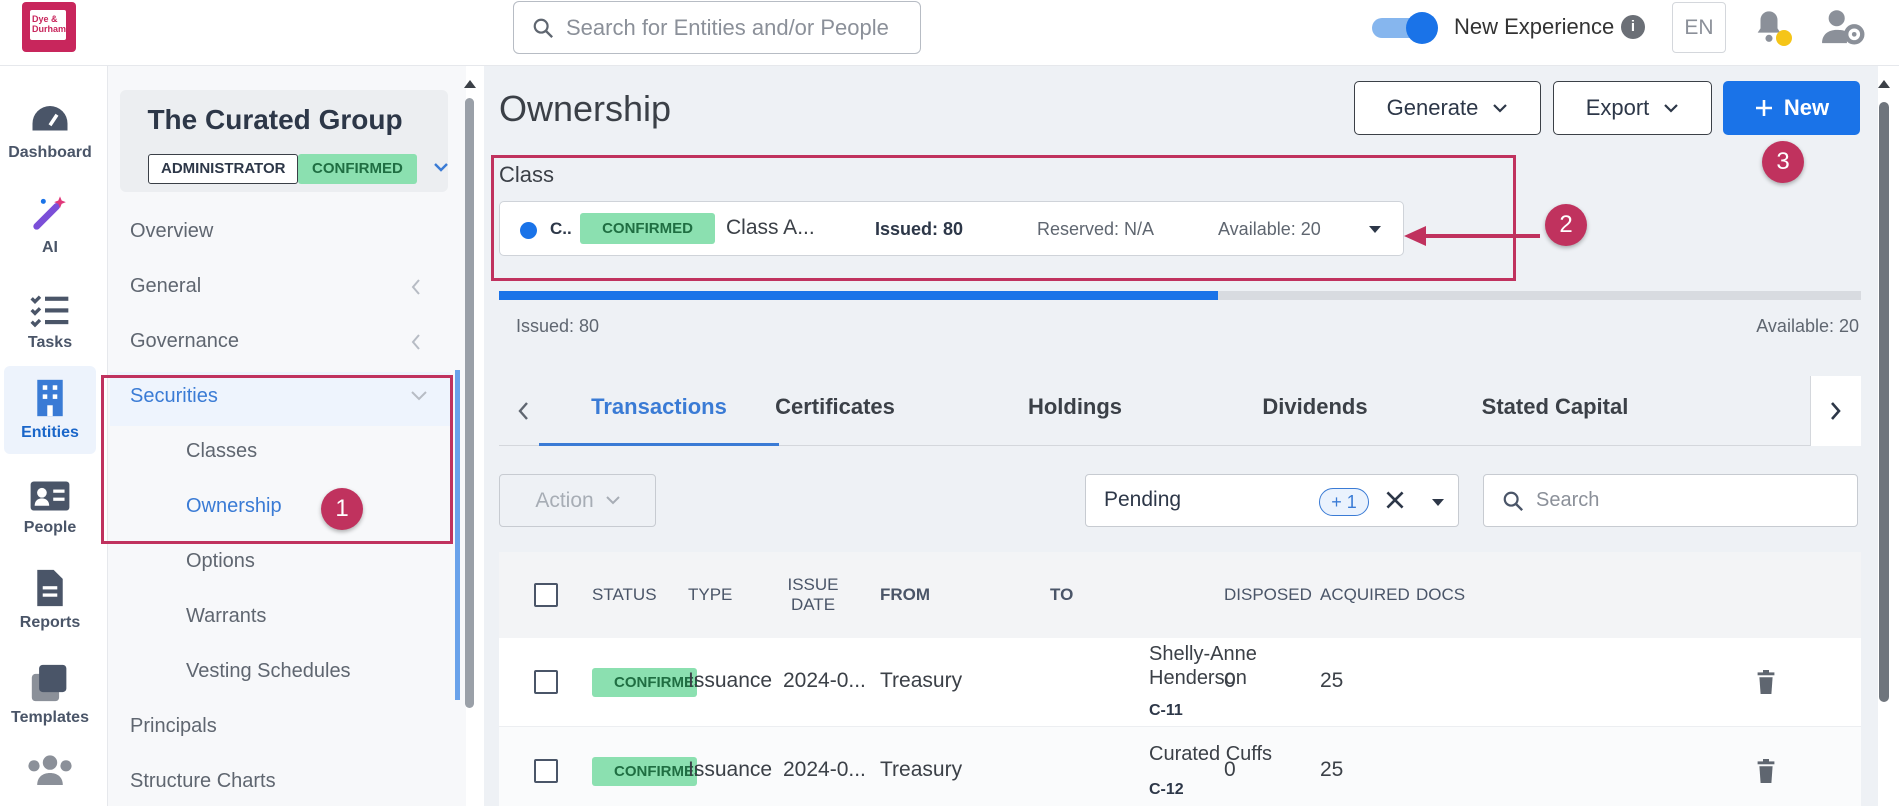  I want to click on export-button: Export, so click(1632, 108).